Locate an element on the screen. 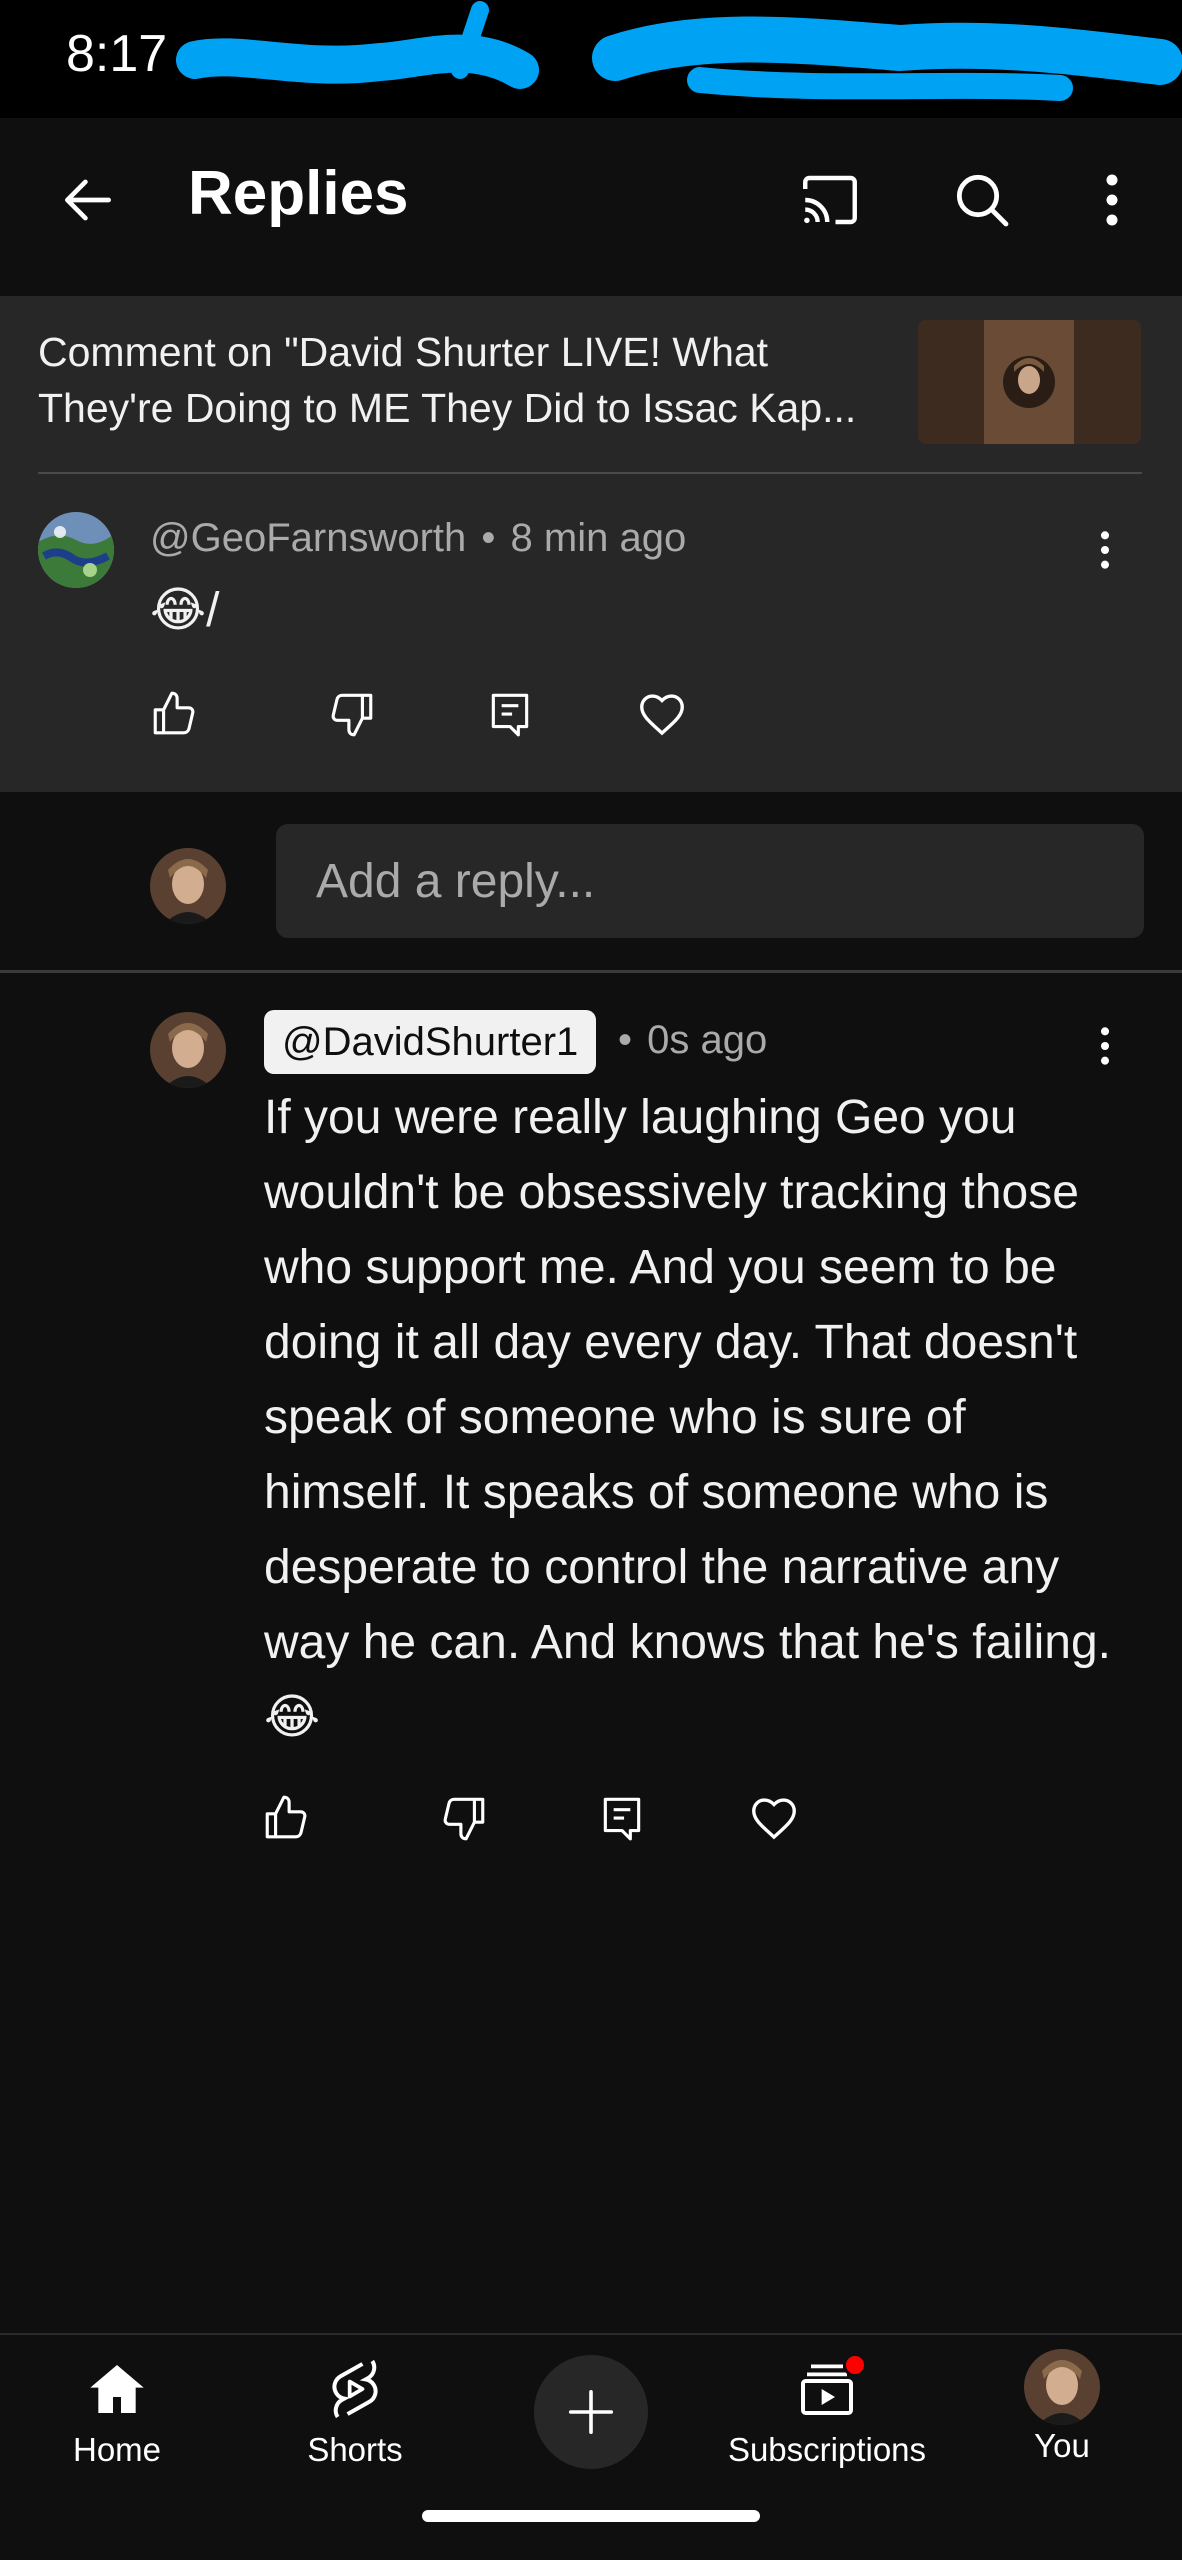 The height and width of the screenshot is (2560, 1182). nav-home-label: Home is located at coordinates (117, 2449).